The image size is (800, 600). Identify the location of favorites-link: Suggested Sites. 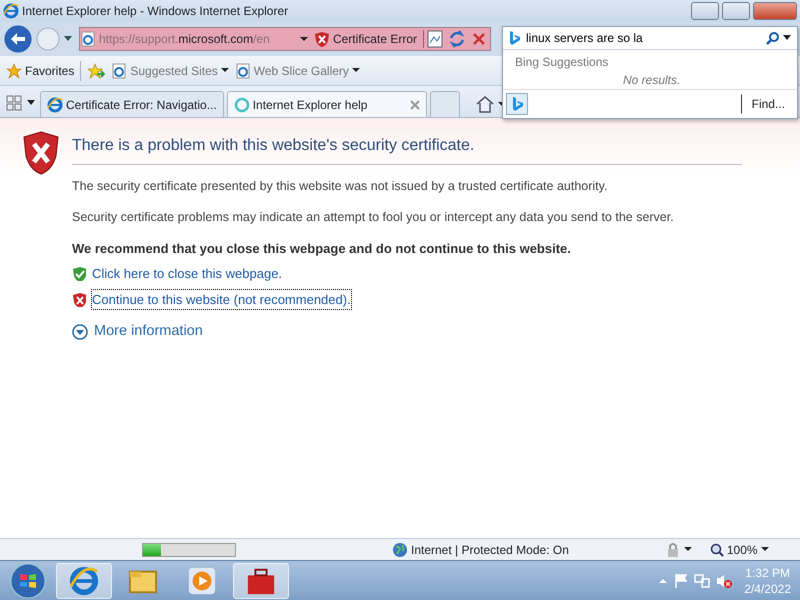
(170, 71).